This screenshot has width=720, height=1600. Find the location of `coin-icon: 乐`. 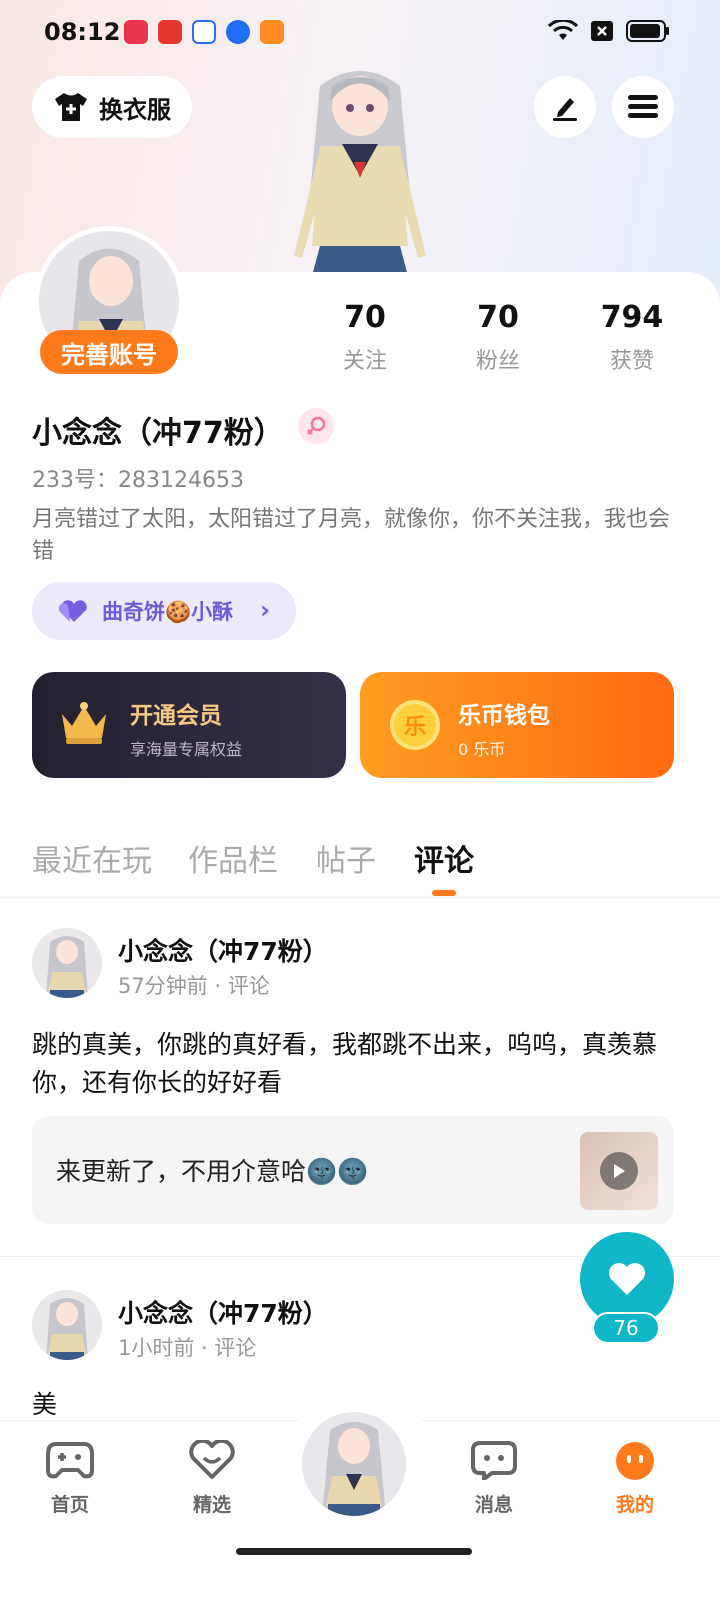

coin-icon: 乐 is located at coordinates (415, 725).